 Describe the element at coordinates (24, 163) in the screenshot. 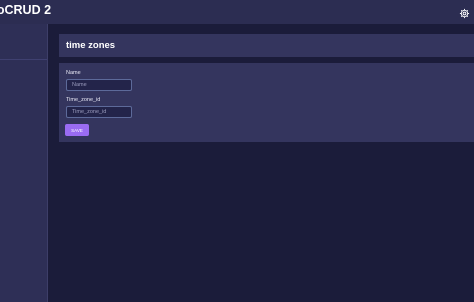

I see `sidebar: t` at that location.